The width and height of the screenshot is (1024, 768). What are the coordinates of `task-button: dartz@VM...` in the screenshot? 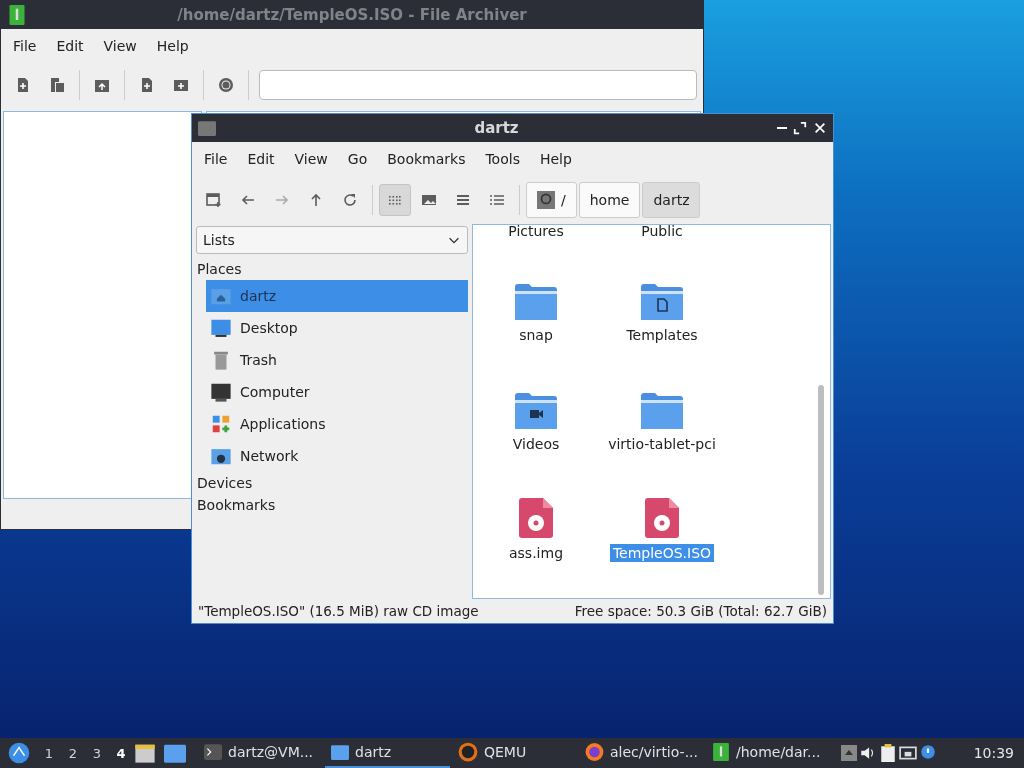 It's located at (260, 753).